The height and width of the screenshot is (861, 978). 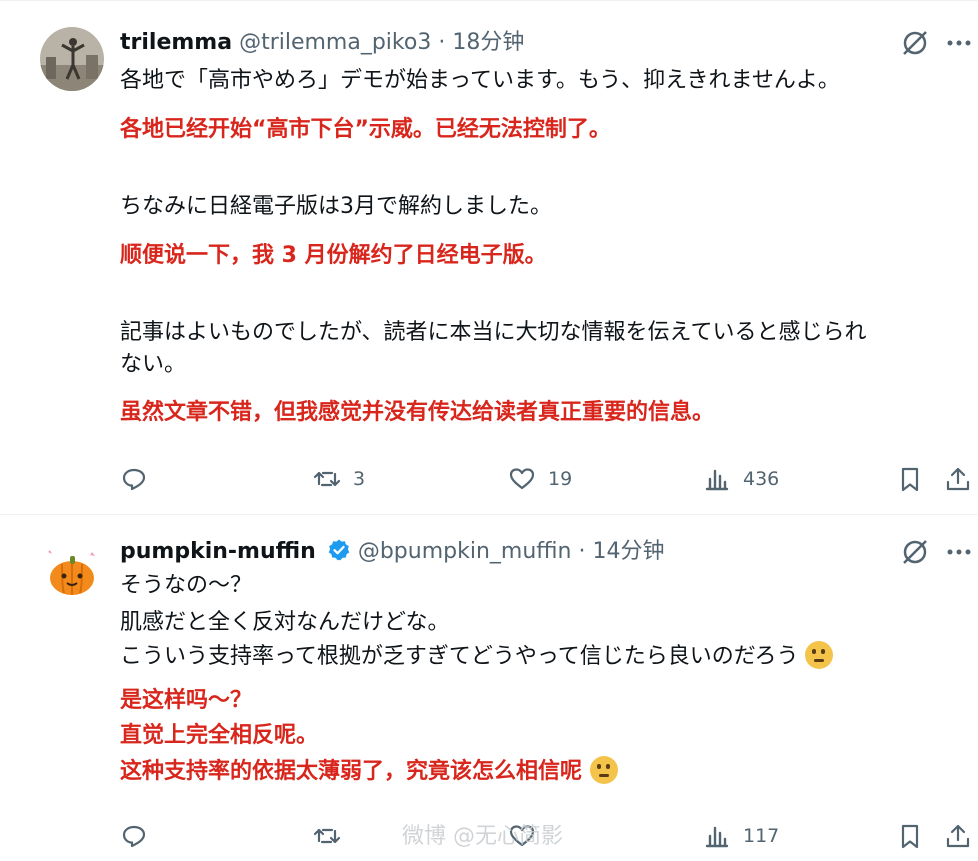 I want to click on view-count: 117, so click(x=761, y=836).